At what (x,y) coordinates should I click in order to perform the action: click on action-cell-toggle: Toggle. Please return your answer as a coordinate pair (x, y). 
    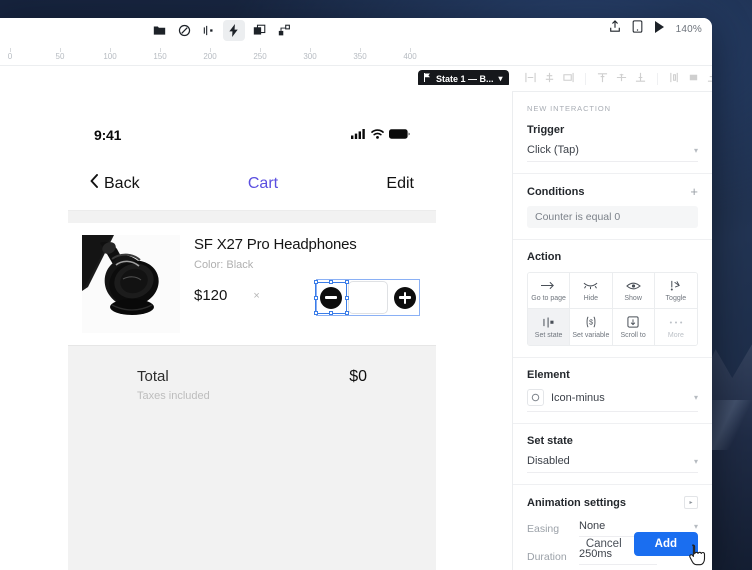
    Looking at the image, I should click on (675, 291).